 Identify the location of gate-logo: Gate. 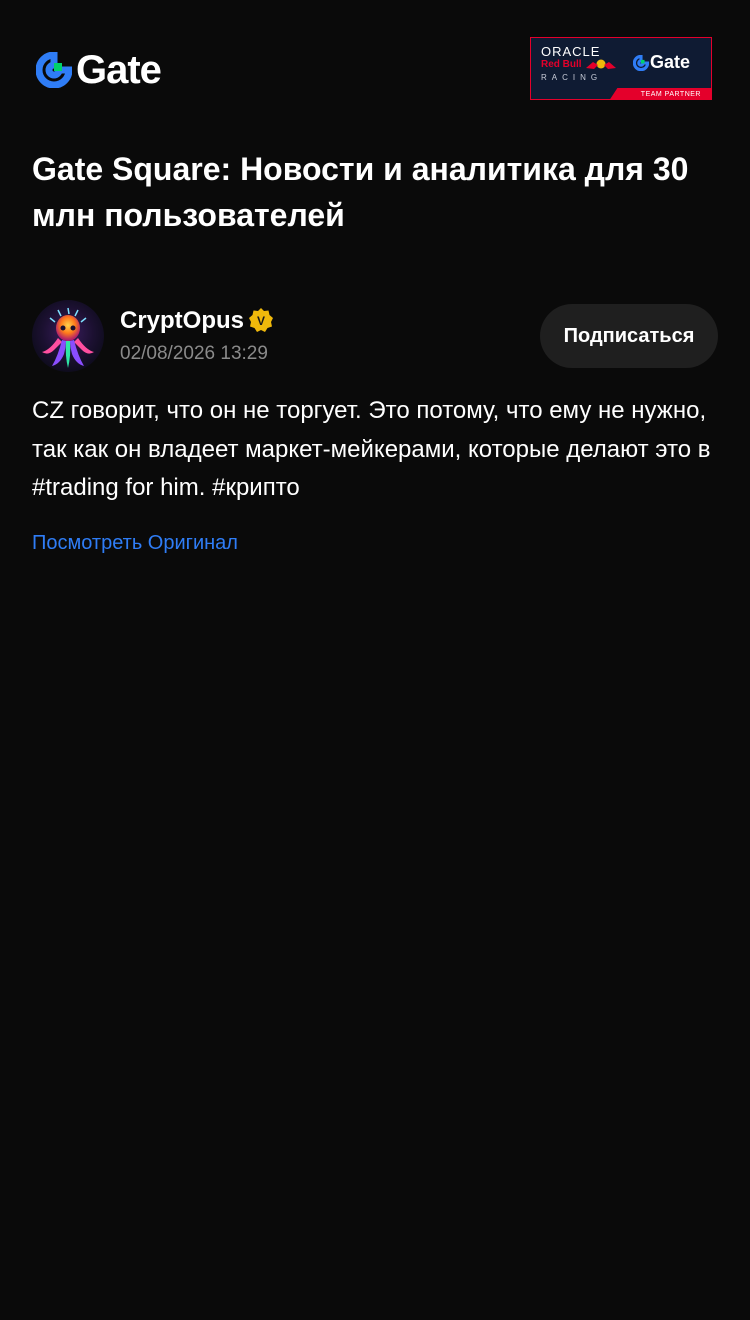
(99, 70).